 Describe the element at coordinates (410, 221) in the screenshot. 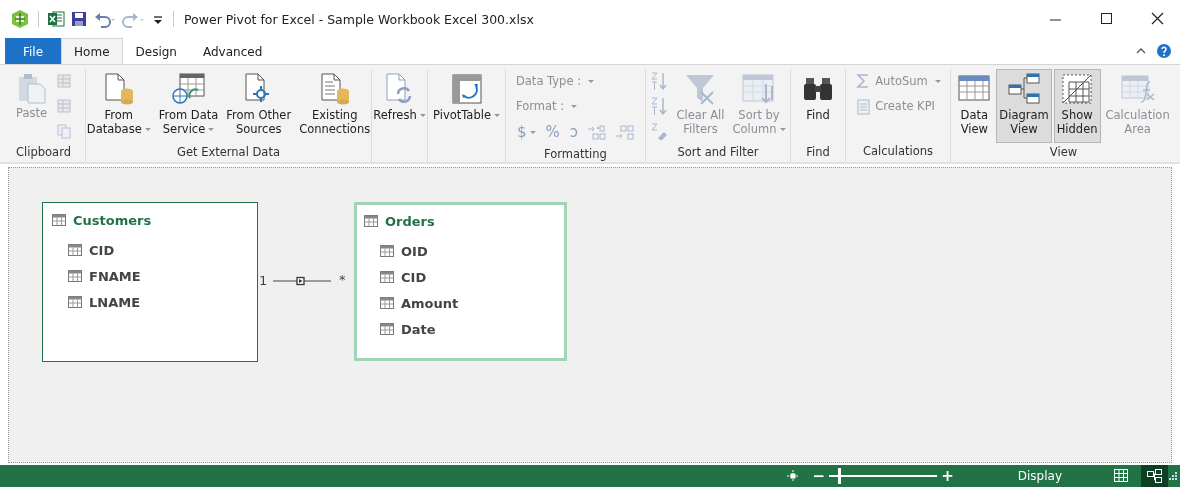

I see `table-name: Orders` at that location.